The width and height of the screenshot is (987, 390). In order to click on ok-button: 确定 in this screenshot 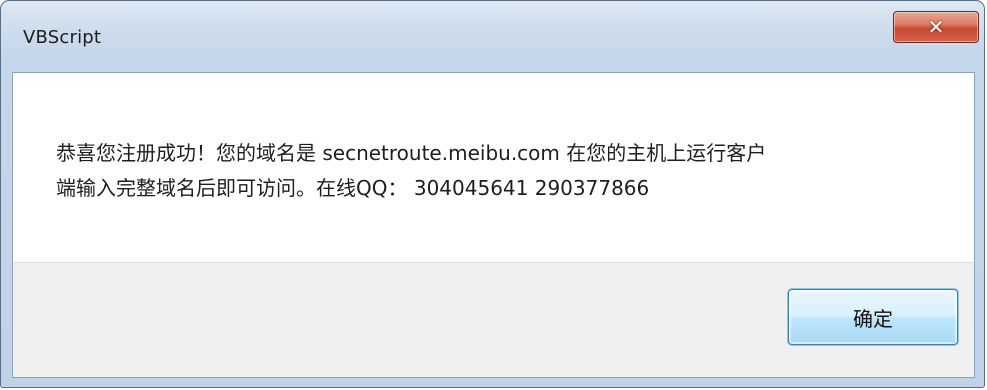, I will do `click(873, 317)`.